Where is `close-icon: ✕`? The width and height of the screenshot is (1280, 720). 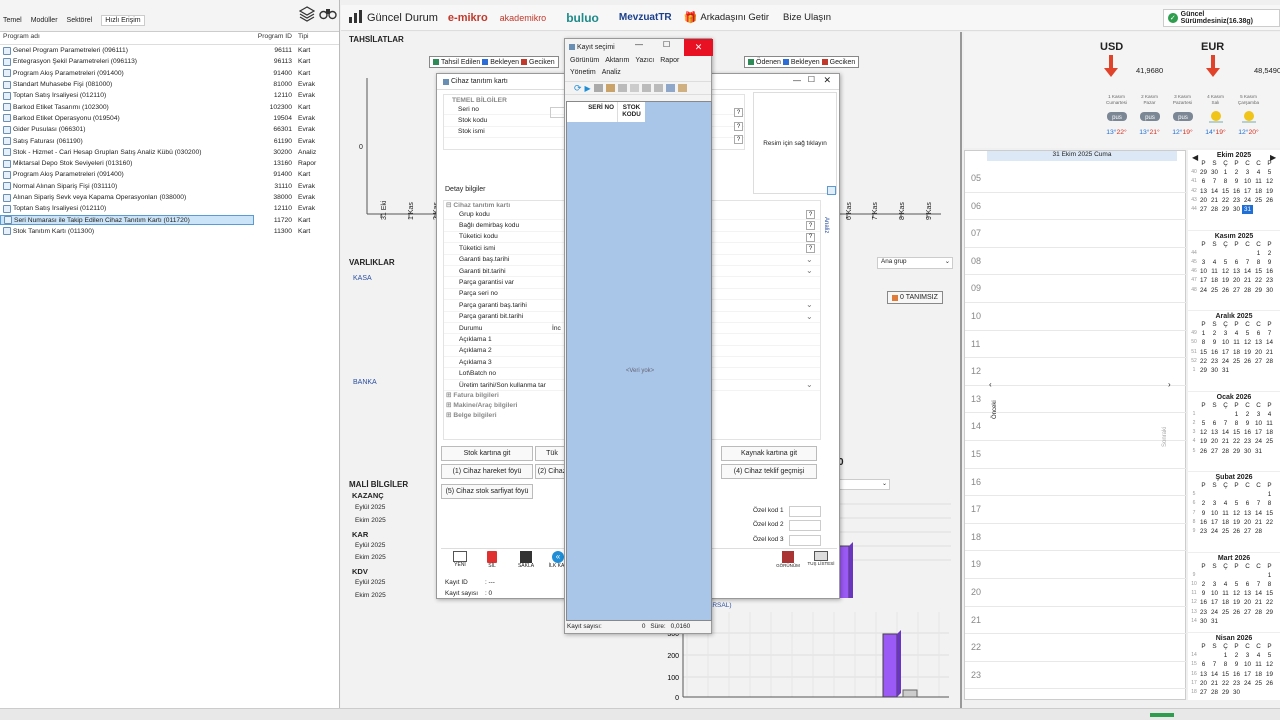 close-icon: ✕ is located at coordinates (827, 80).